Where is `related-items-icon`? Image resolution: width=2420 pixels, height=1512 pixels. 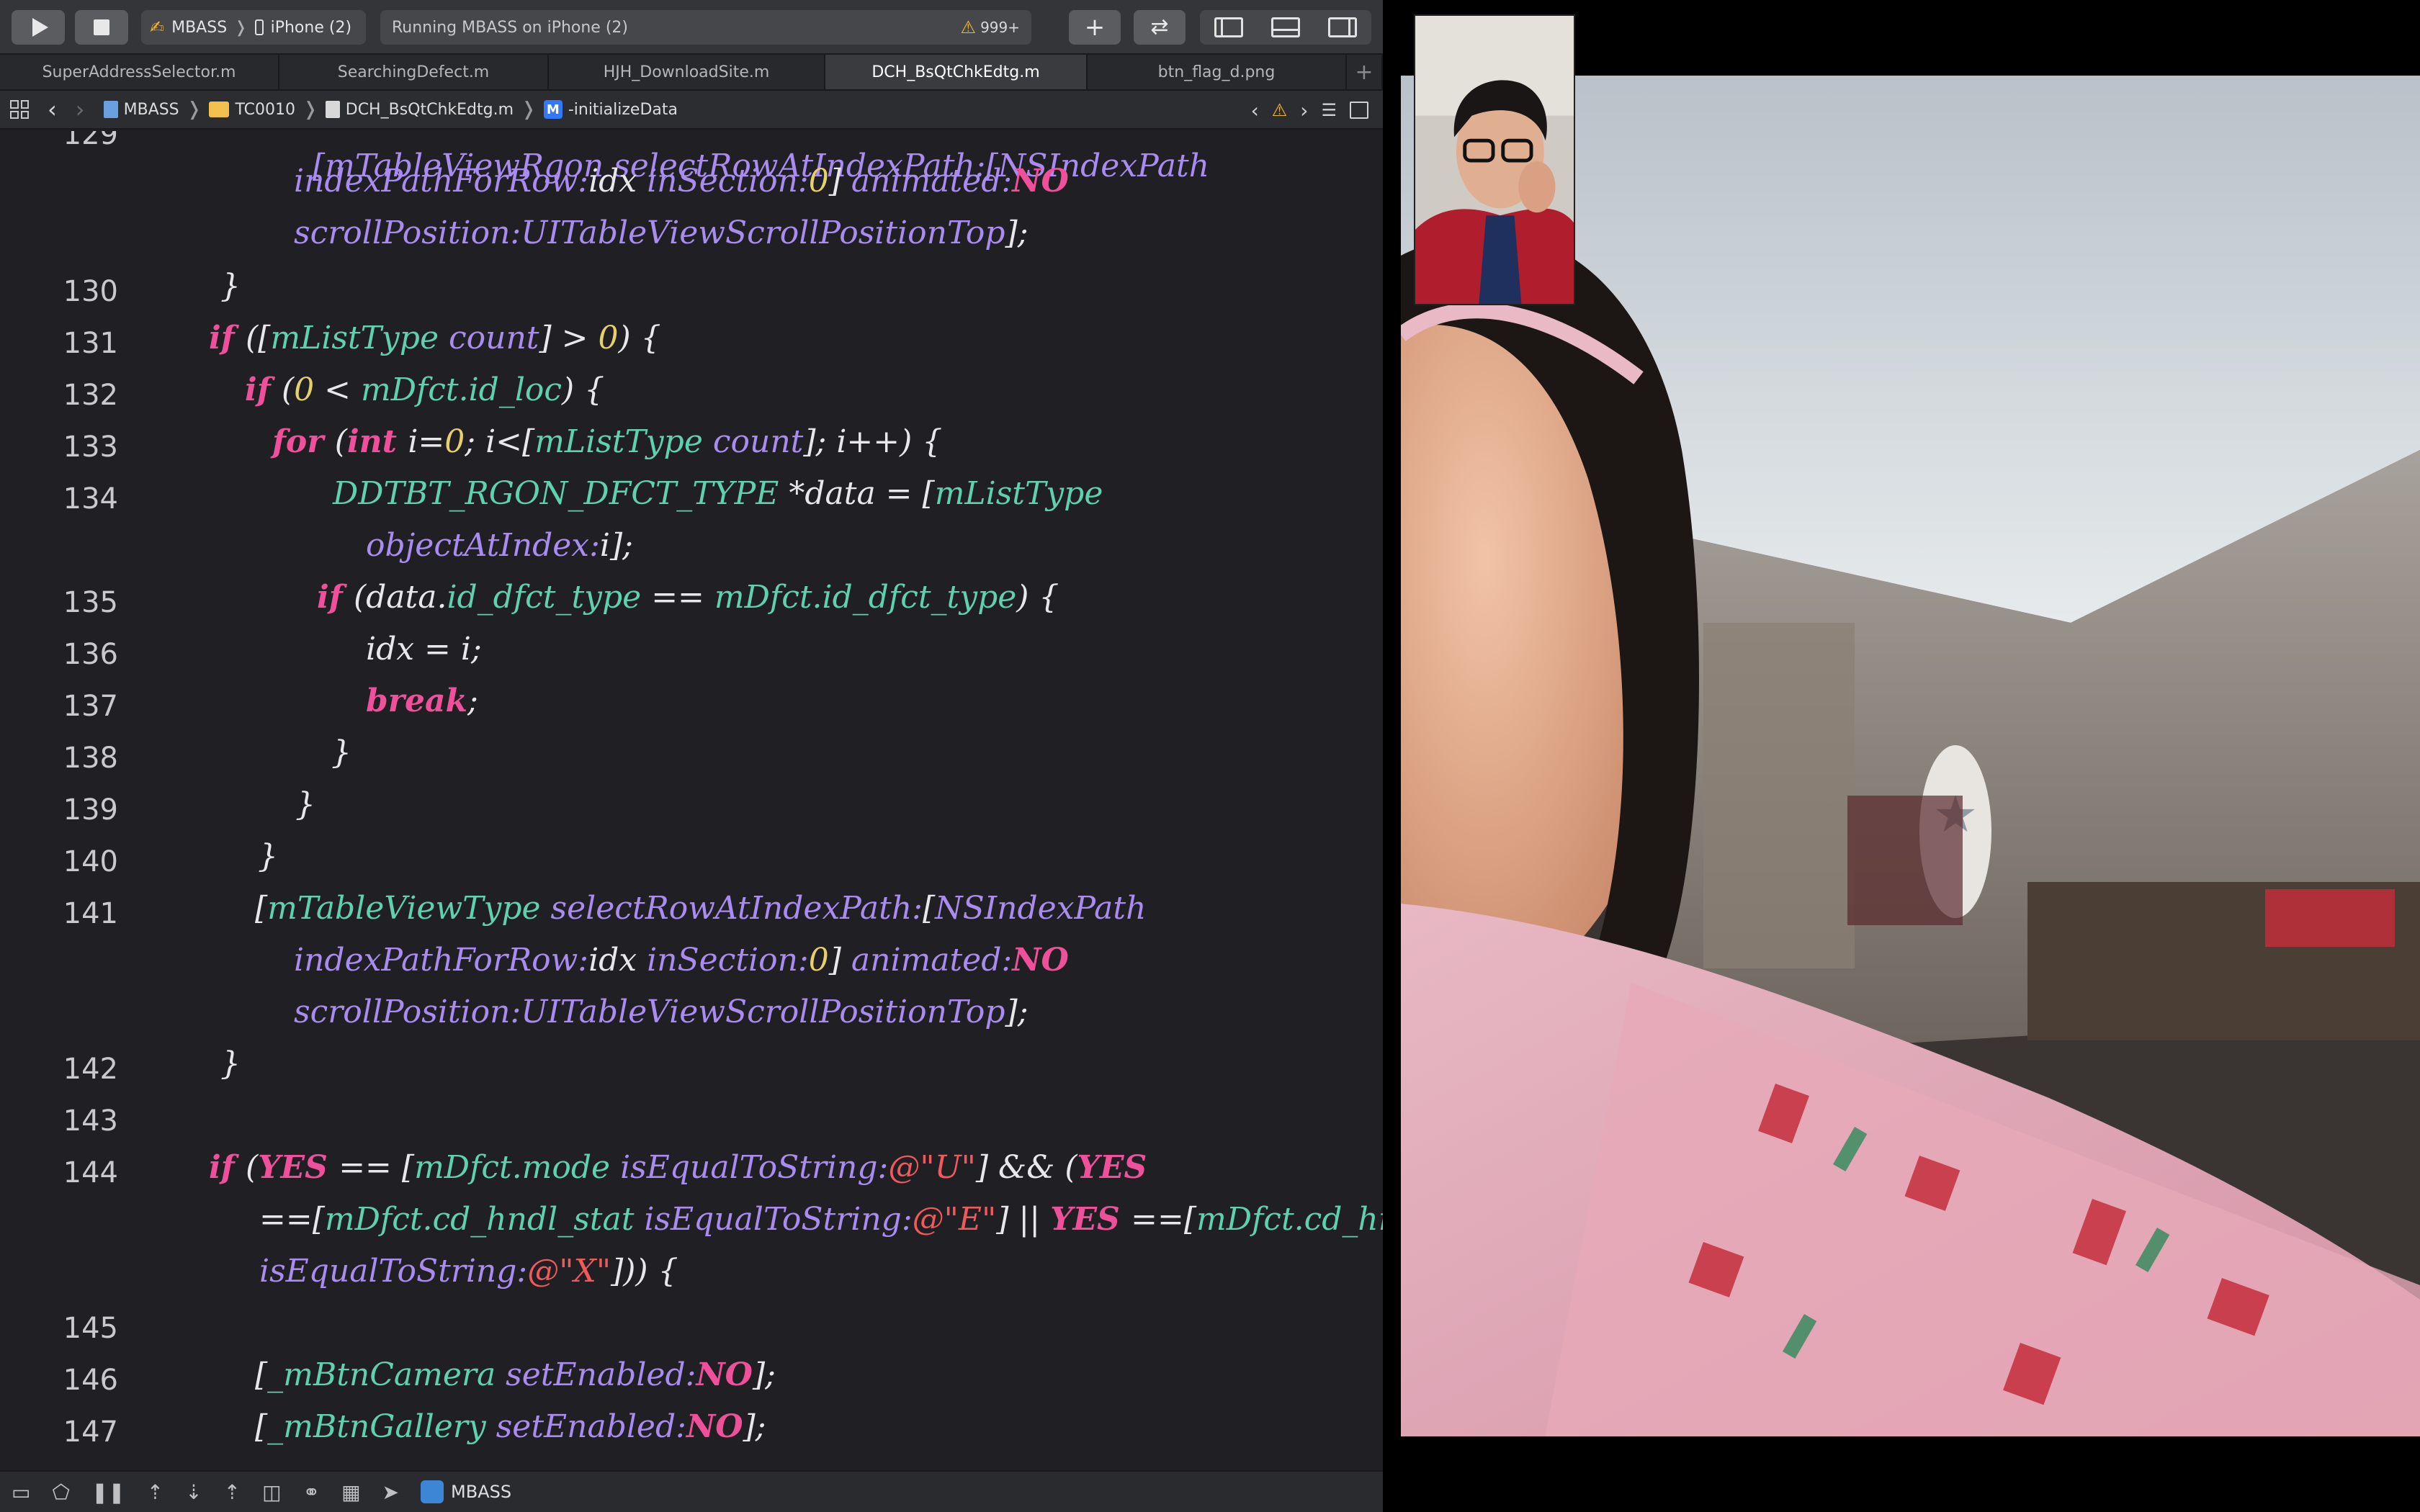 related-items-icon is located at coordinates (19, 109).